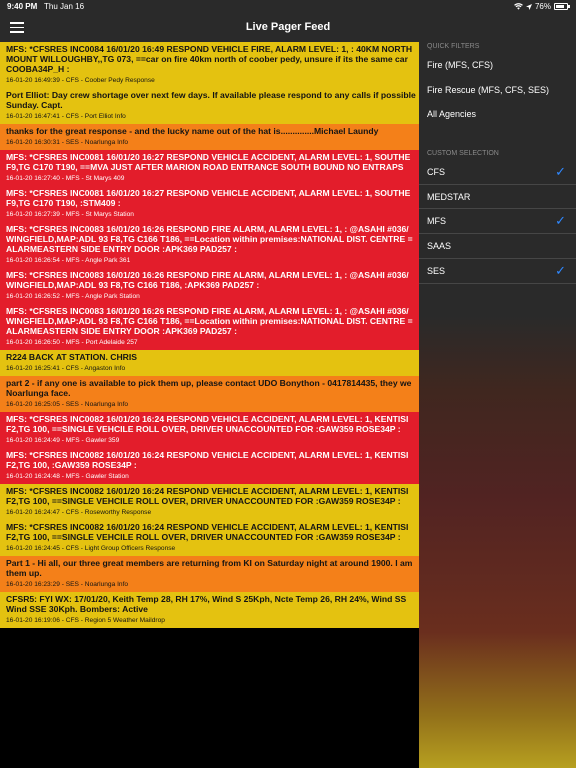 This screenshot has height=768, width=576. I want to click on agency-filter-item: MFS ✓, so click(497, 222).